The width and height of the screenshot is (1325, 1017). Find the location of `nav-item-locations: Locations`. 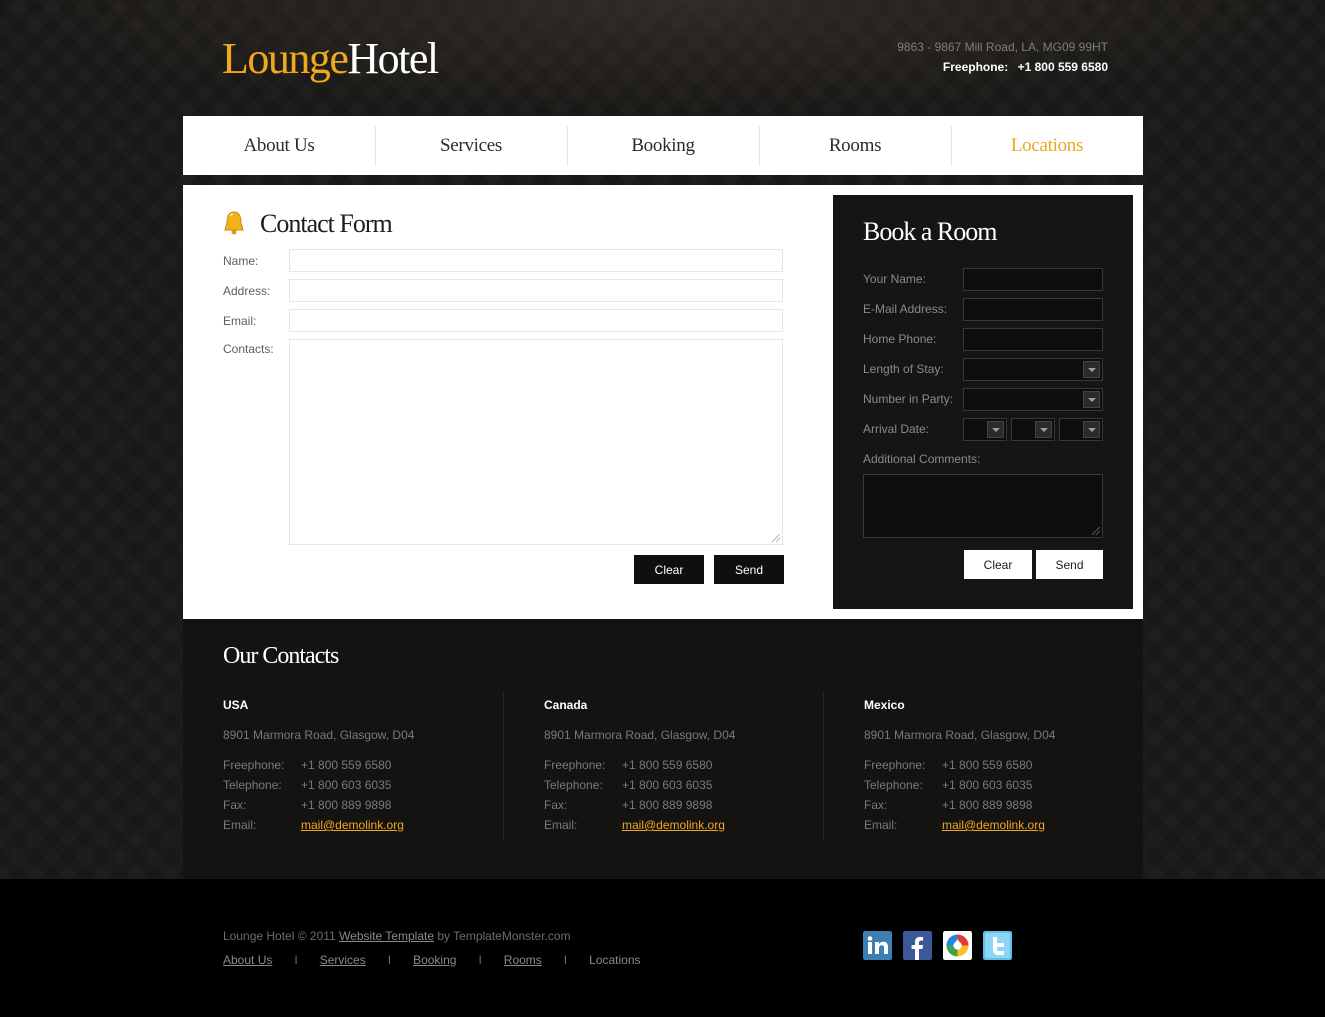

nav-item-locations: Locations is located at coordinates (1047, 145).